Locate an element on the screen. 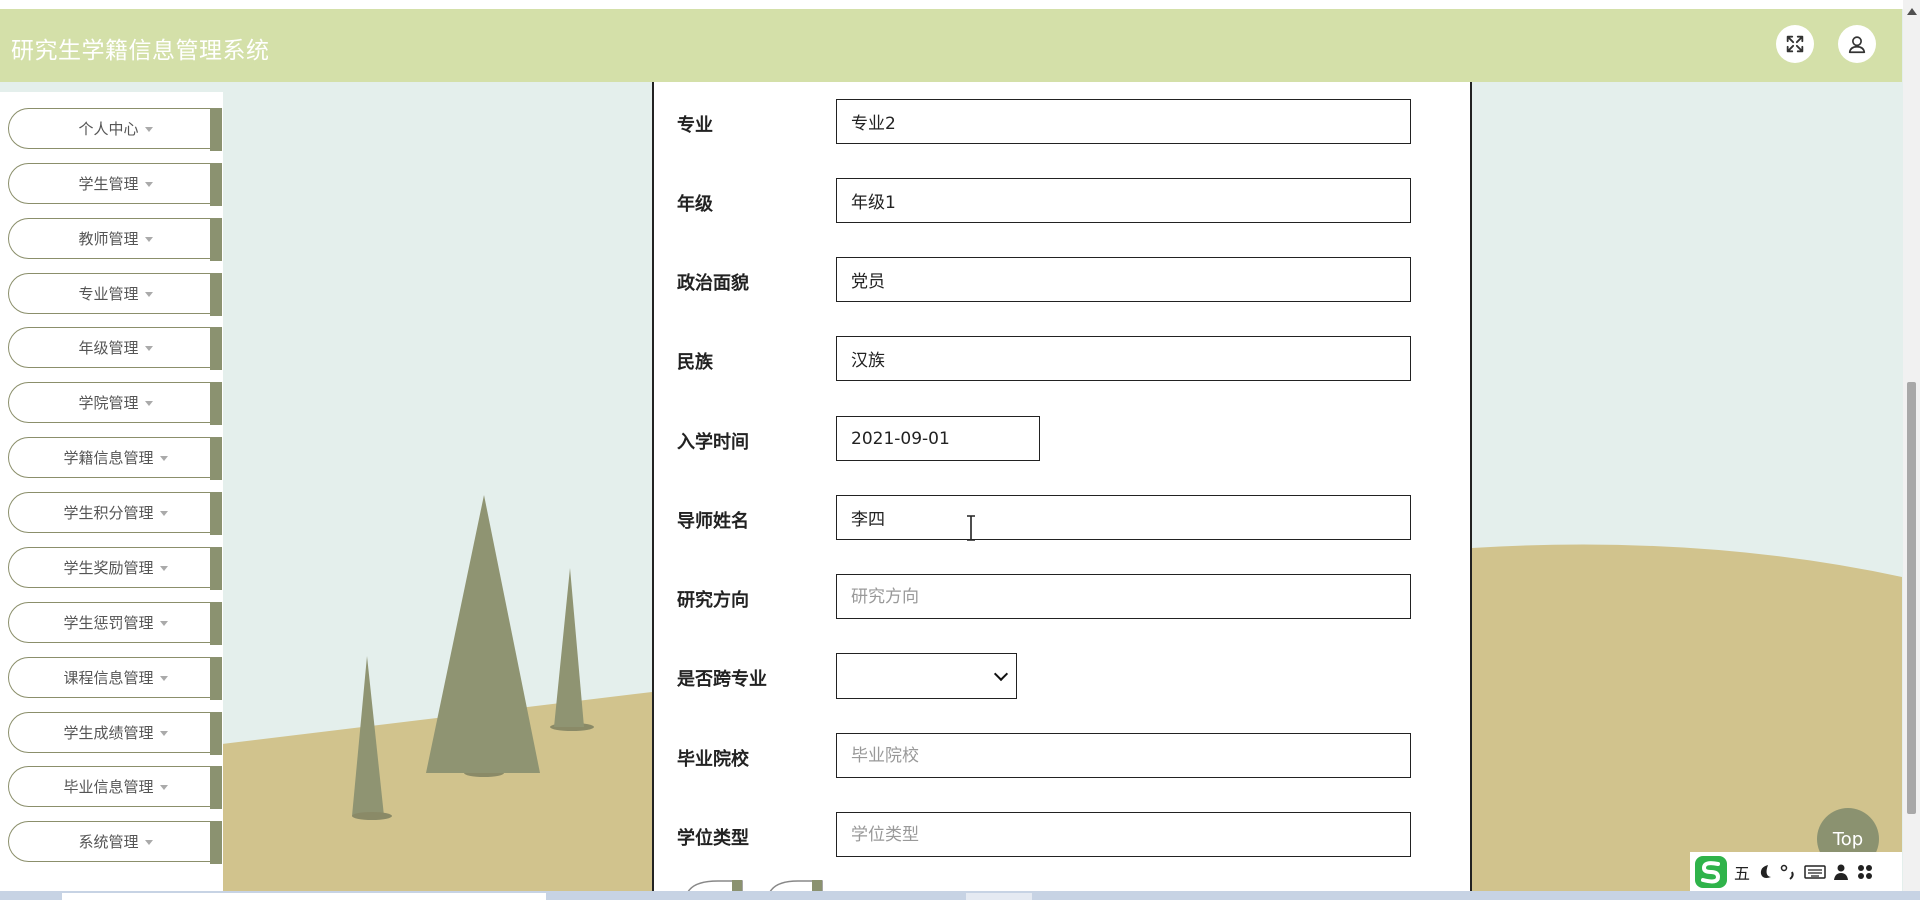  fullscreen-button is located at coordinates (1795, 44).